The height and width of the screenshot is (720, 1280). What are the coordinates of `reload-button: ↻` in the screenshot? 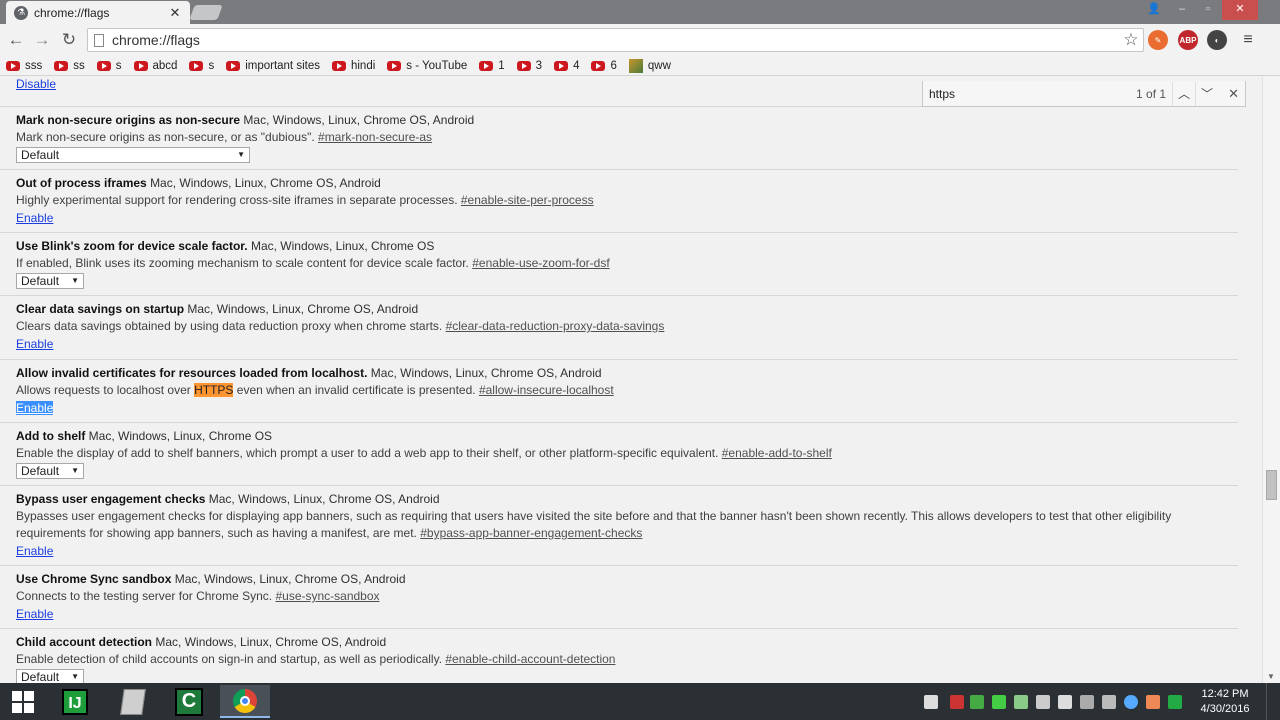 It's located at (69, 40).